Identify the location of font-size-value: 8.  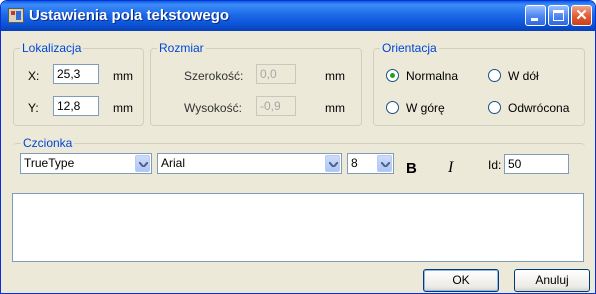
(354, 163).